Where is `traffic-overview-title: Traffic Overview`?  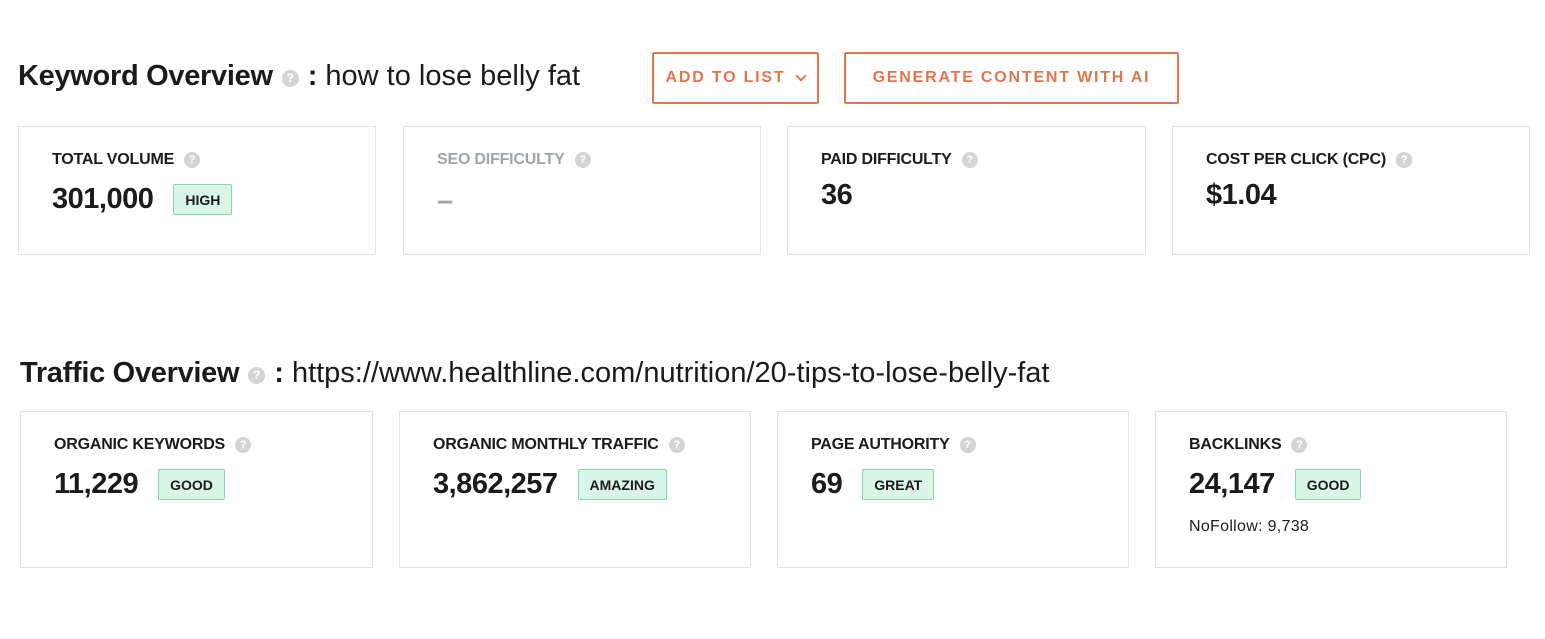
traffic-overview-title: Traffic Overview is located at coordinates (130, 372).